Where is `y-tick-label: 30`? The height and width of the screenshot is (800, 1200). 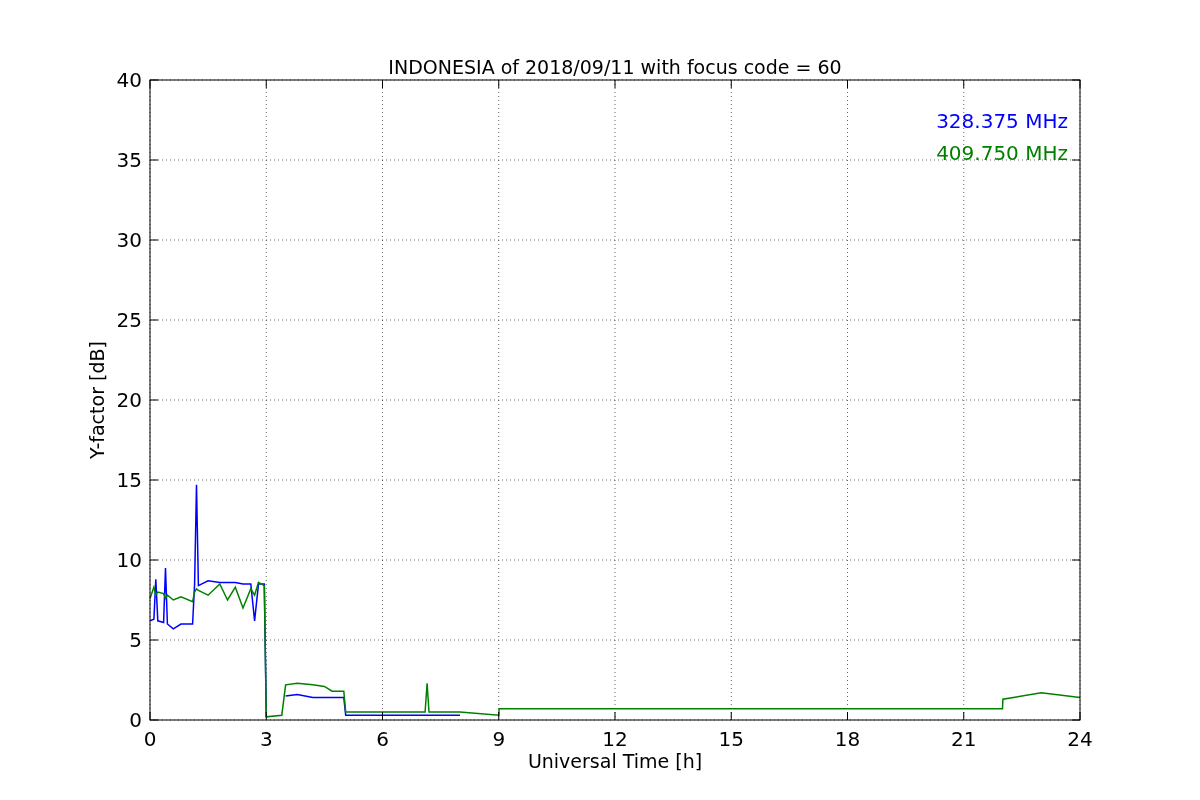 y-tick-label: 30 is located at coordinates (129, 240).